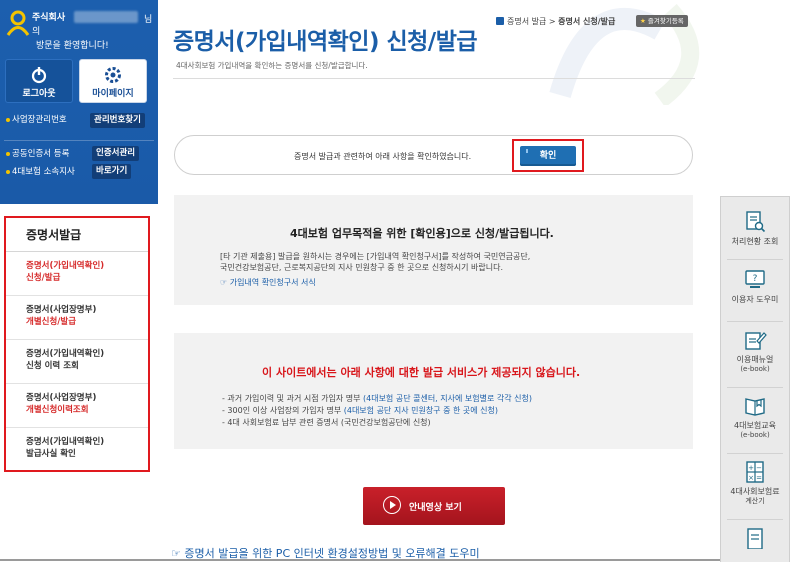 This screenshot has height=562, width=800. I want to click on quick-item-helper: ? 이용자 도우미, so click(755, 287).